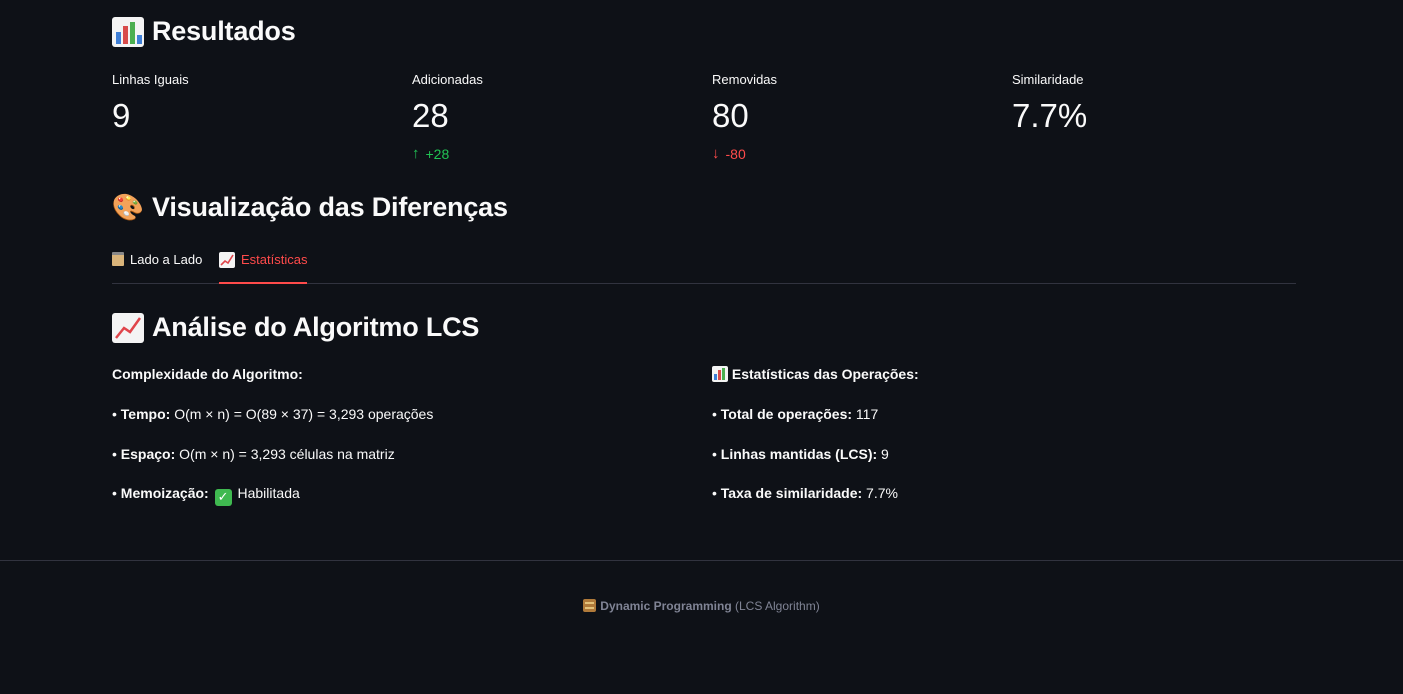 This screenshot has width=1403, height=694. What do you see at coordinates (316, 327) in the screenshot?
I see `lcs-title: Análise do Algoritmo LCS` at bounding box center [316, 327].